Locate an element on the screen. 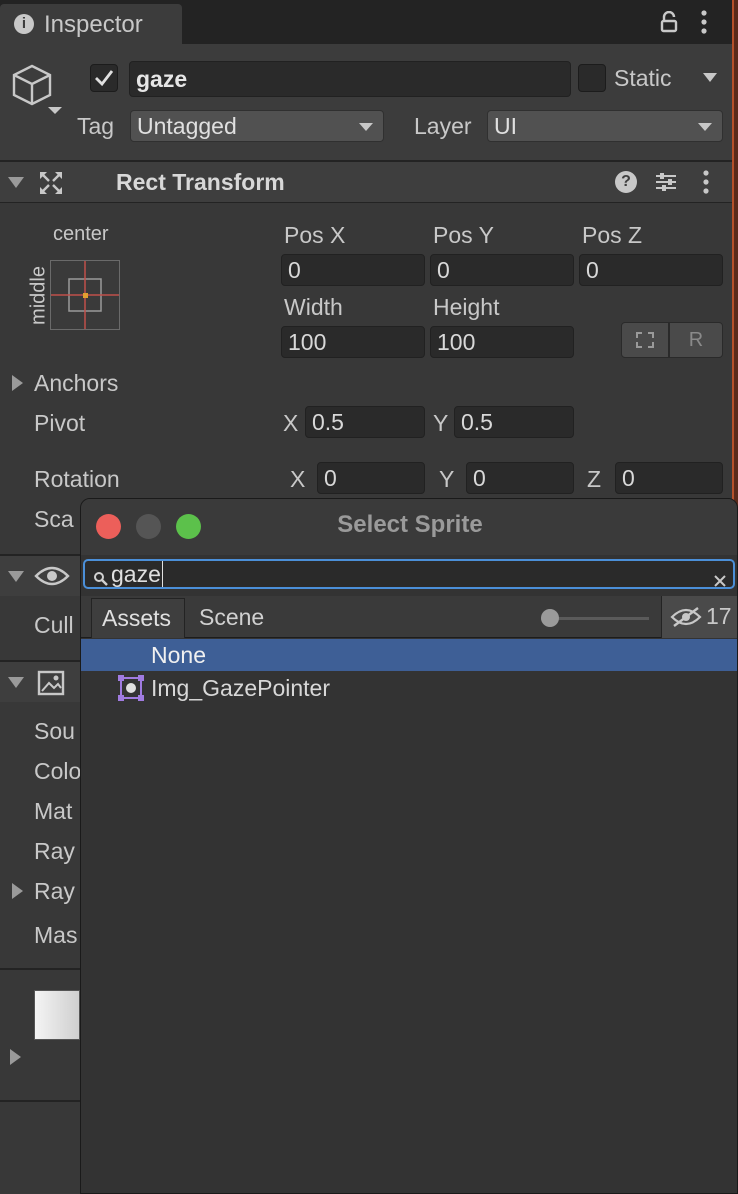 The image size is (738, 1194). hidden-count: 17 is located at coordinates (719, 616).